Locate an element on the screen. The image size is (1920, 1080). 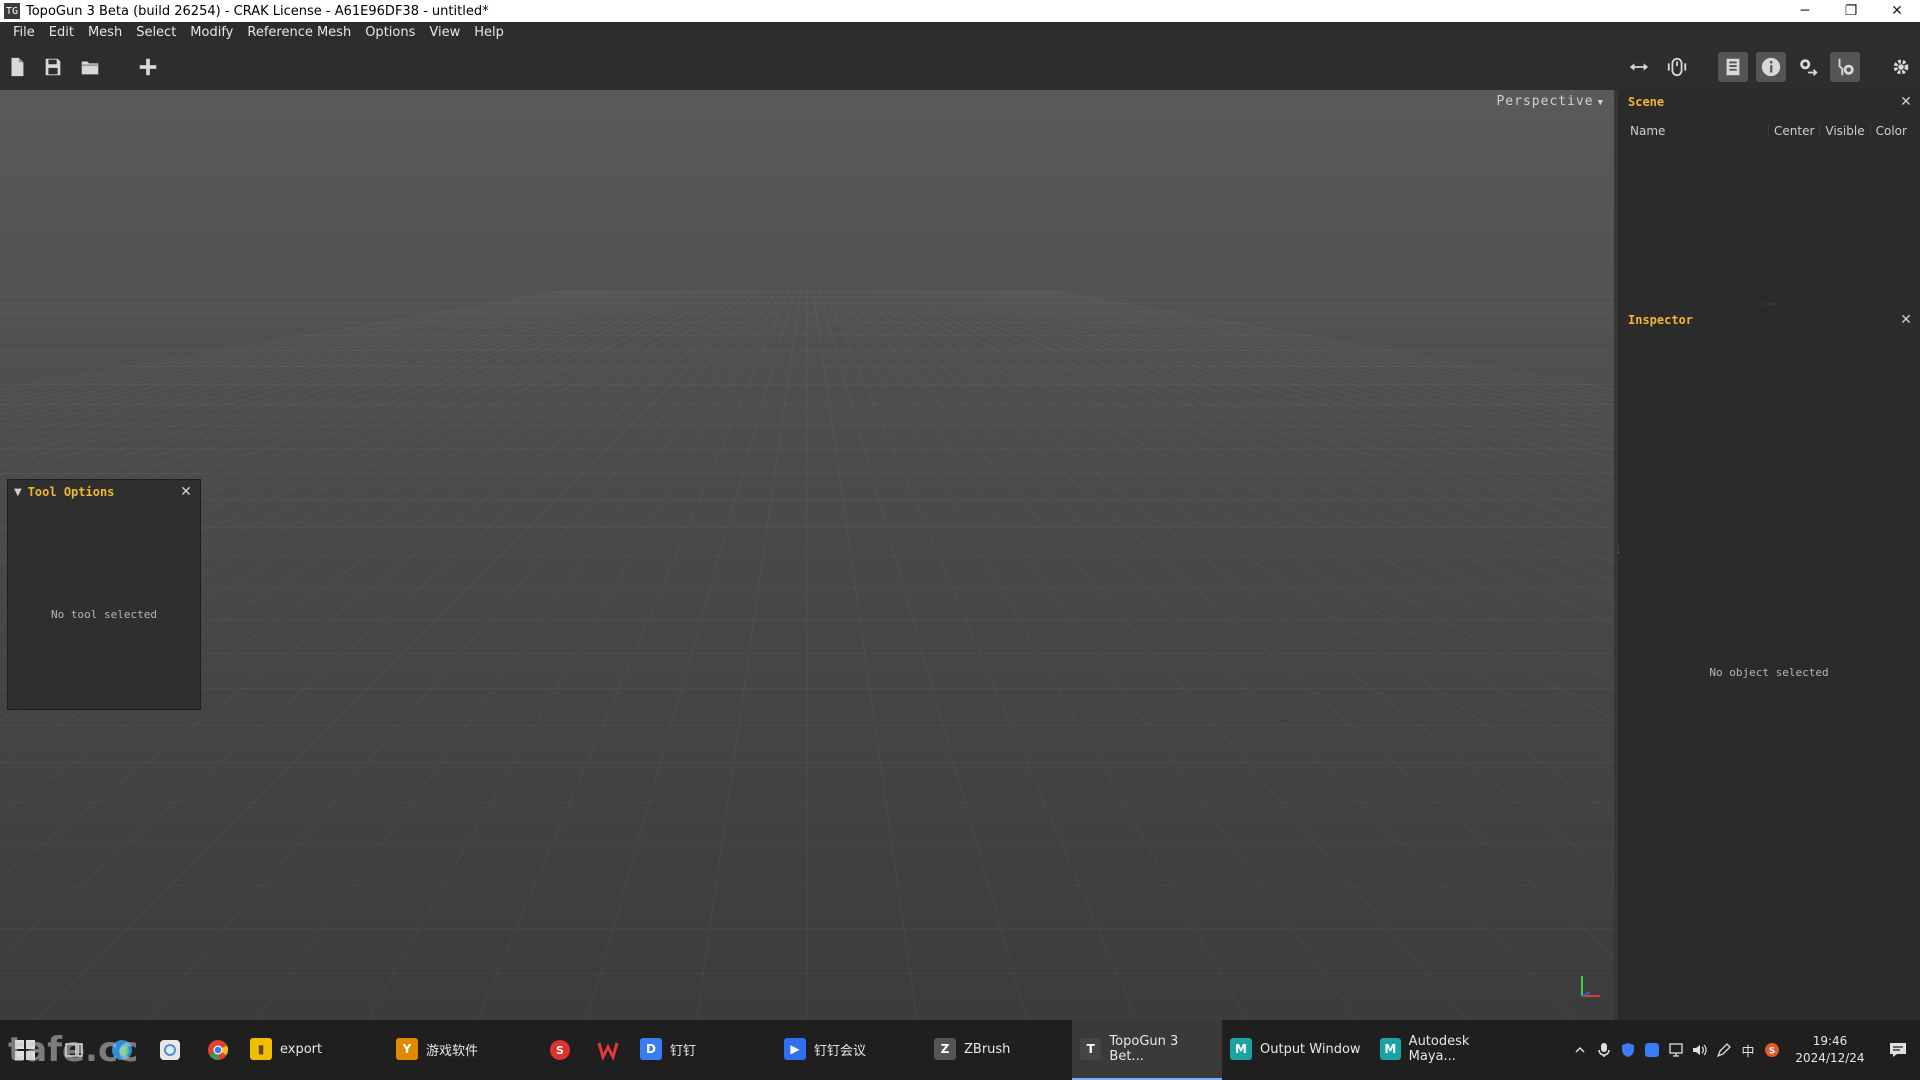
info-icon is located at coordinates (1771, 67).